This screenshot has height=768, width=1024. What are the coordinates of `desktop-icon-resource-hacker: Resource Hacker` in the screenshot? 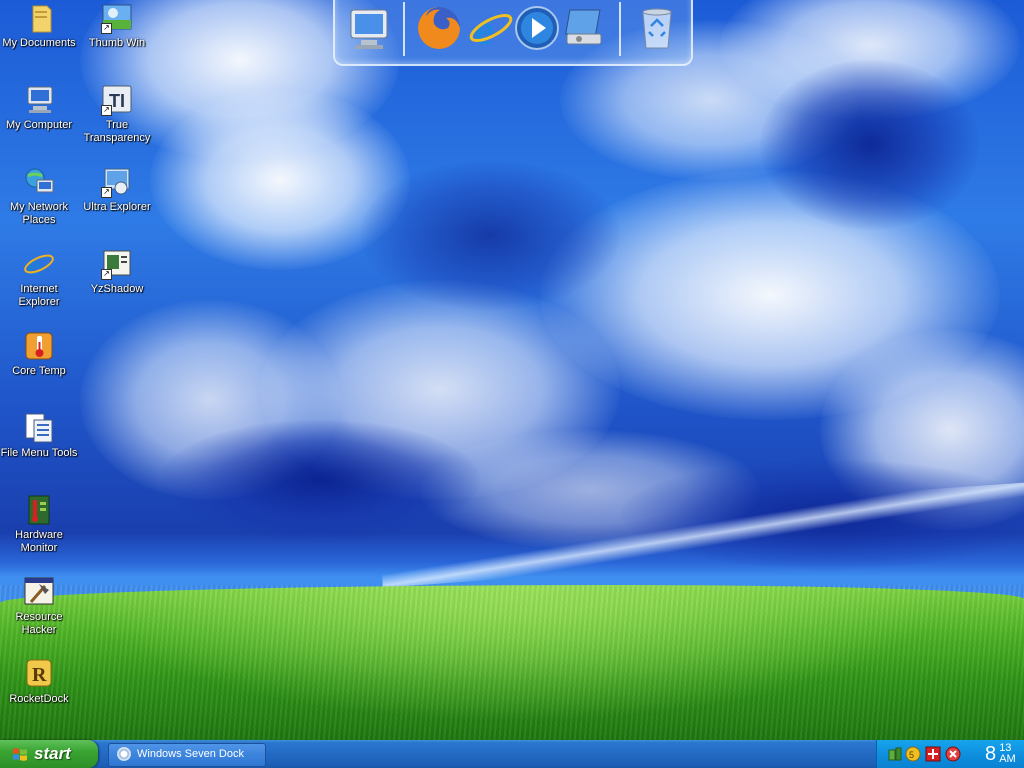 It's located at (39, 606).